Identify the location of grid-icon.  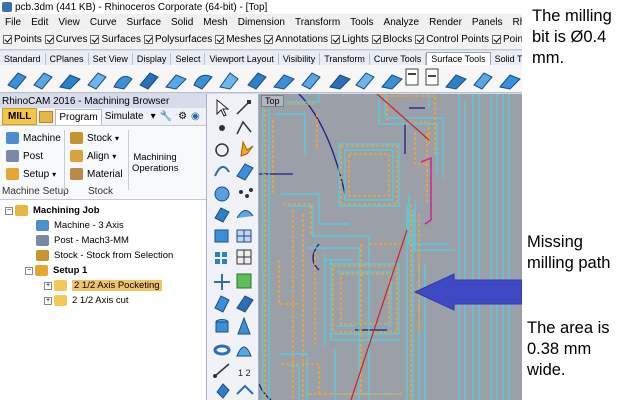
(244, 257).